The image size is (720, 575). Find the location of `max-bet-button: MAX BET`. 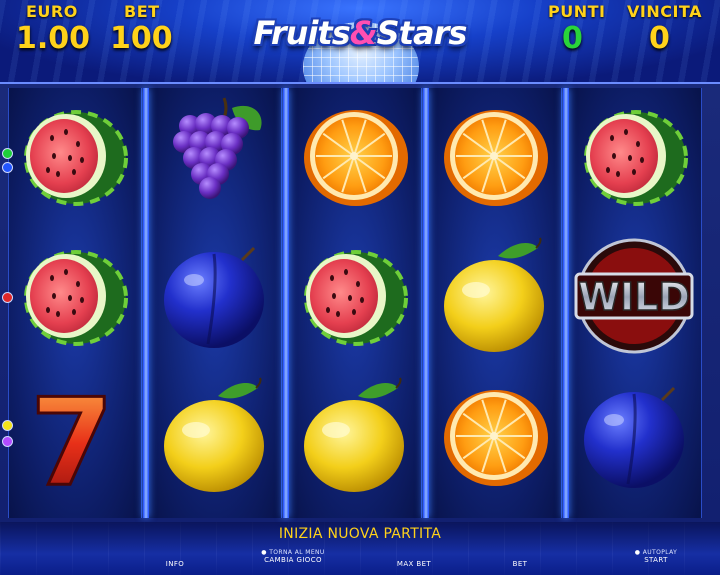

max-bet-button: MAX BET is located at coordinates (414, 564).